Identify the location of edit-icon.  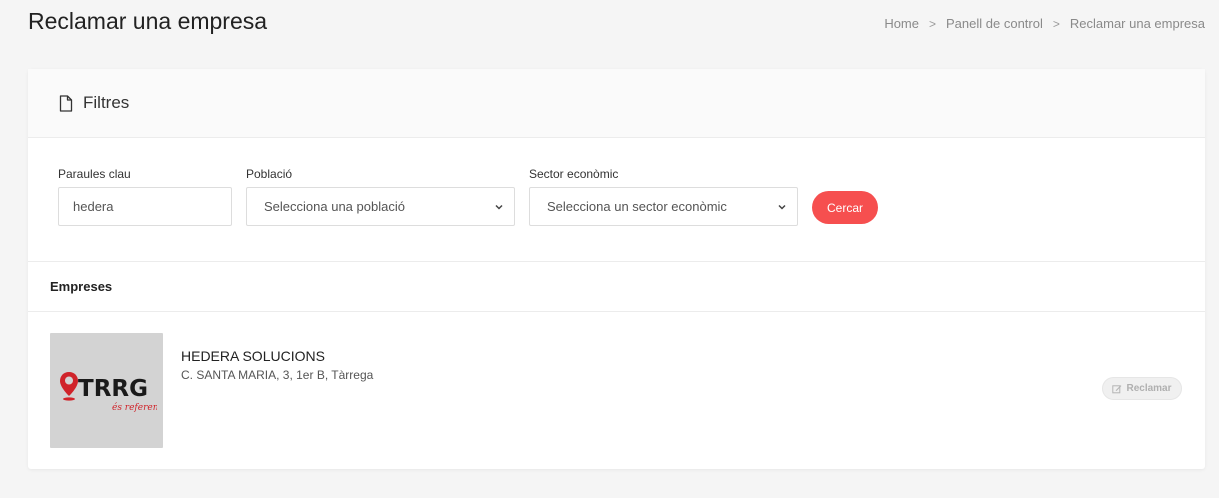
(1117, 388).